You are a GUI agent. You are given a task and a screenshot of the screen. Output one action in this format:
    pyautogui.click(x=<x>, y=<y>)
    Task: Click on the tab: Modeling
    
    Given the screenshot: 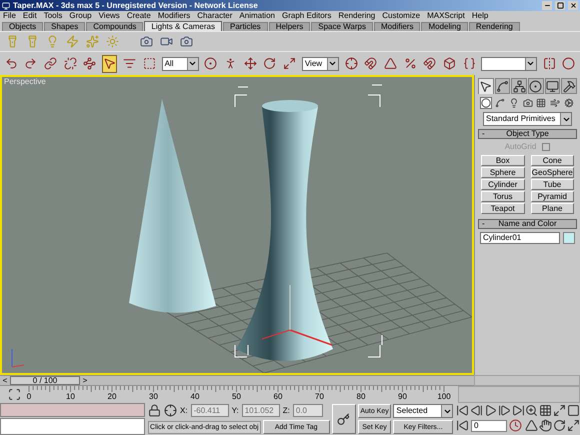 What is the action you would take?
    pyautogui.click(x=444, y=26)
    